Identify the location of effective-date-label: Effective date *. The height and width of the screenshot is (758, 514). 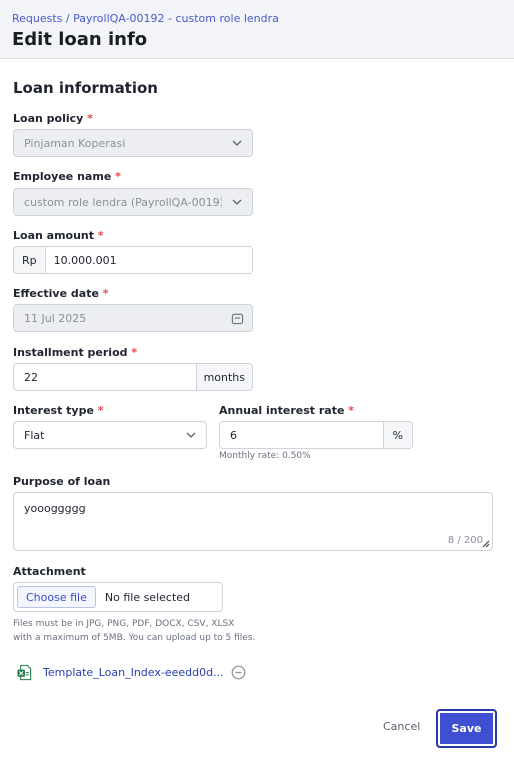
(61, 293).